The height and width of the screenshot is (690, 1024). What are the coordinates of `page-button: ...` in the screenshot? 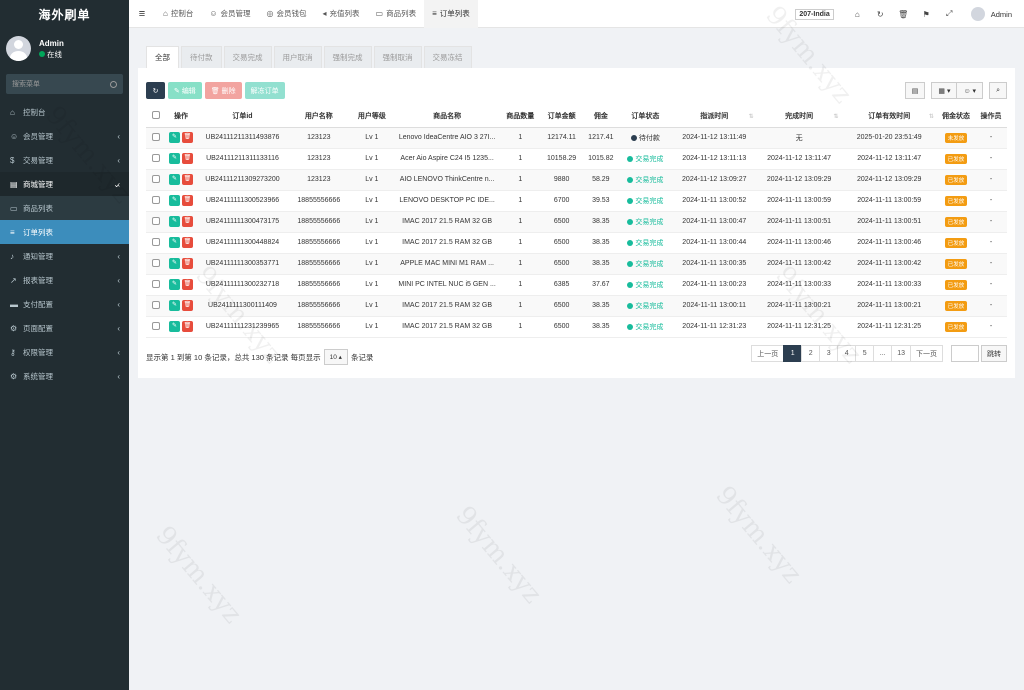 It's located at (883, 353).